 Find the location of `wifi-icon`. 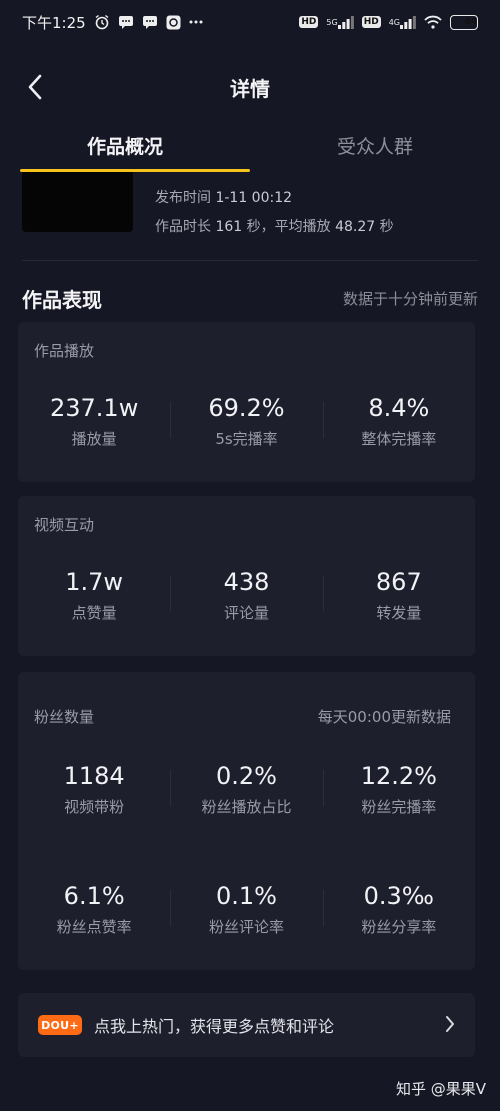

wifi-icon is located at coordinates (433, 22).